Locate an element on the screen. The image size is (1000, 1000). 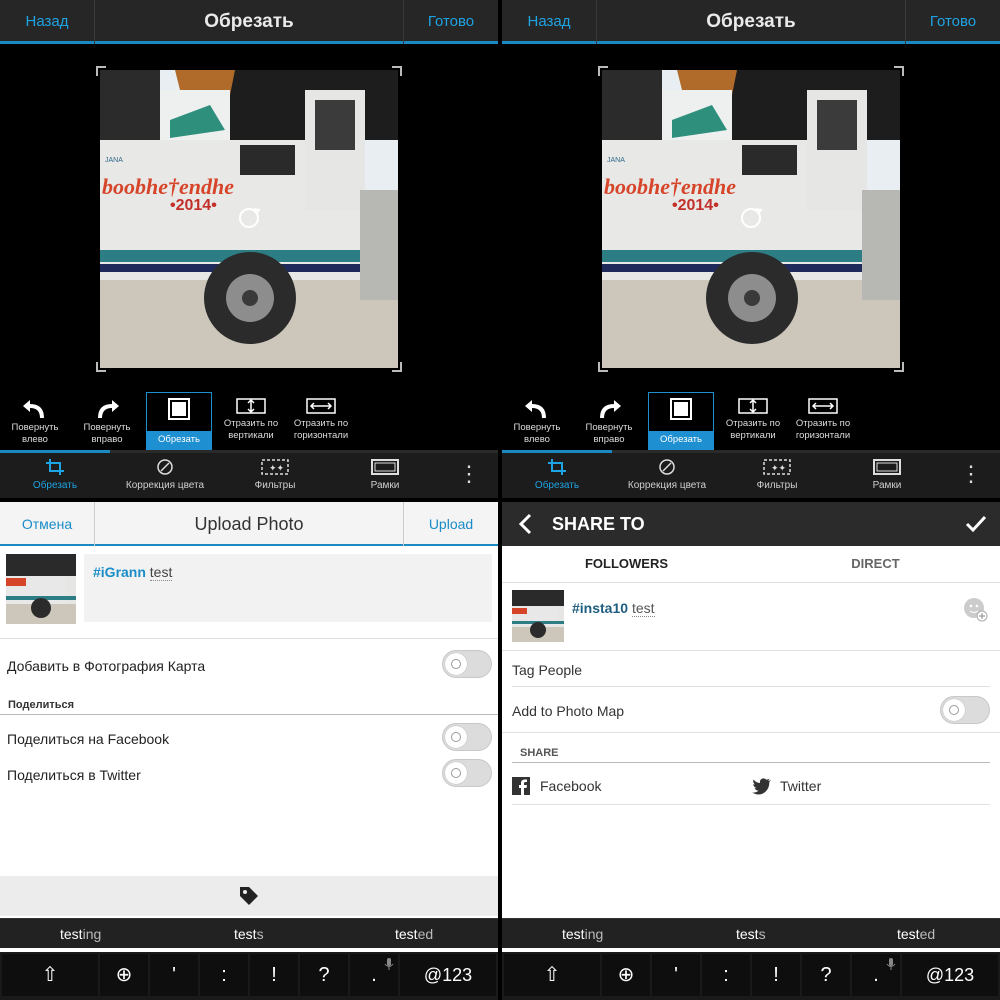
tab-direct: DIRECT is located at coordinates (875, 564).